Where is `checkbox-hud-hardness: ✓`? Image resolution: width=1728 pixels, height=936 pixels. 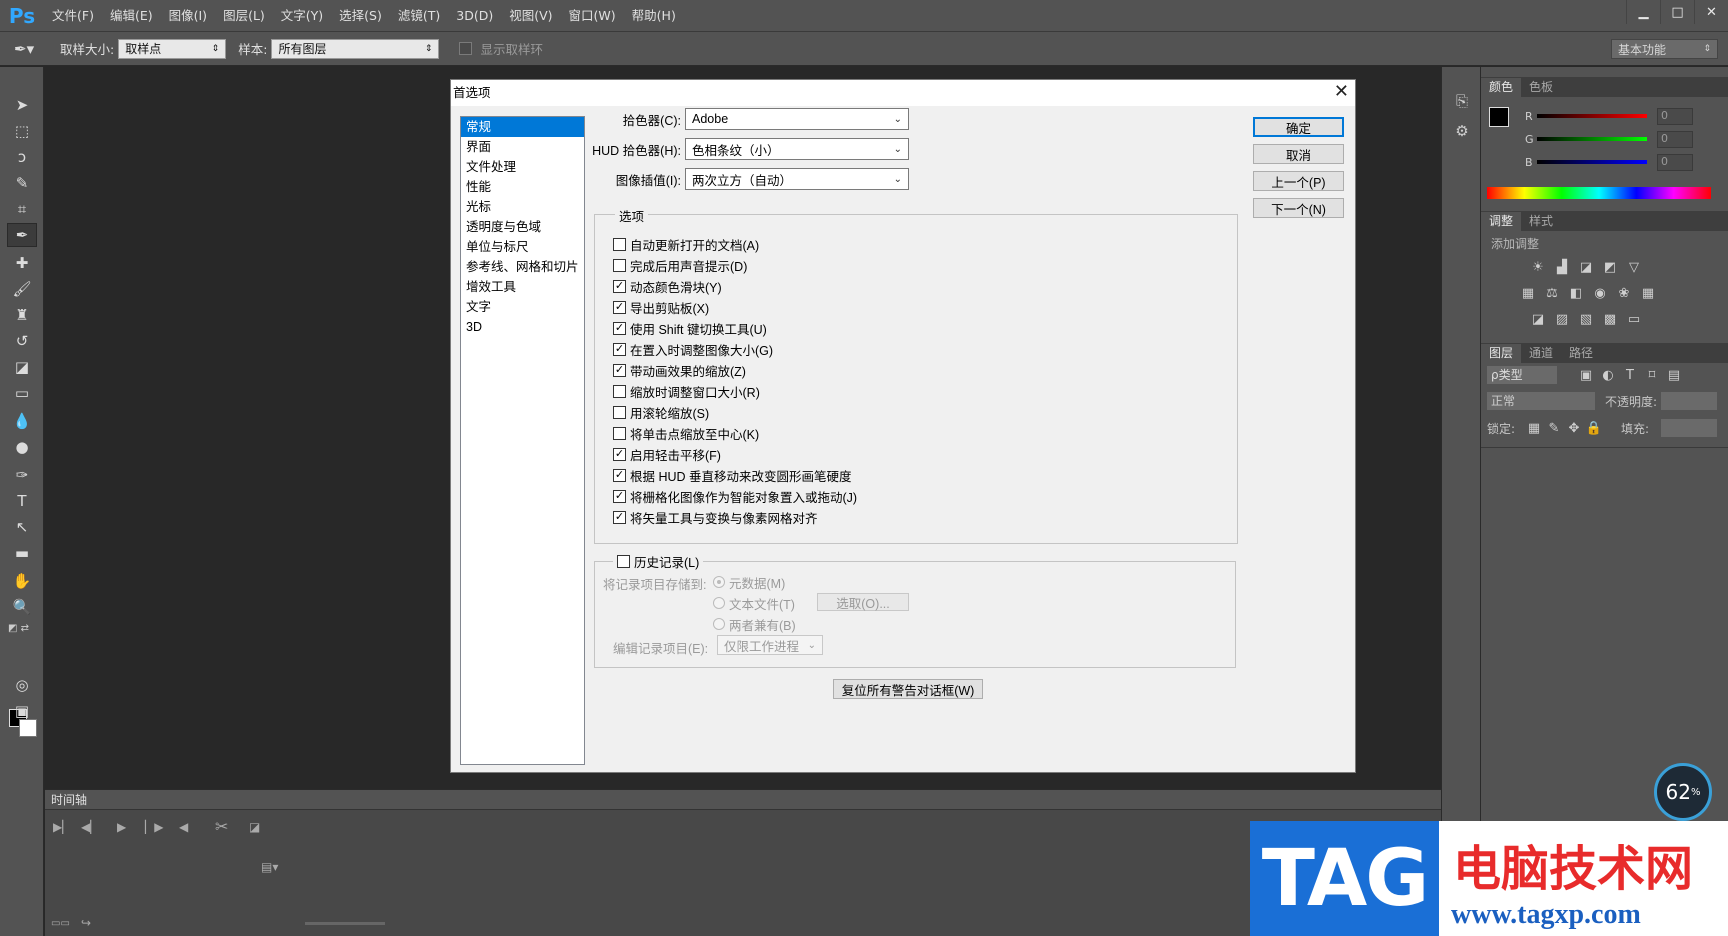 checkbox-hud-hardness: ✓ is located at coordinates (619, 475).